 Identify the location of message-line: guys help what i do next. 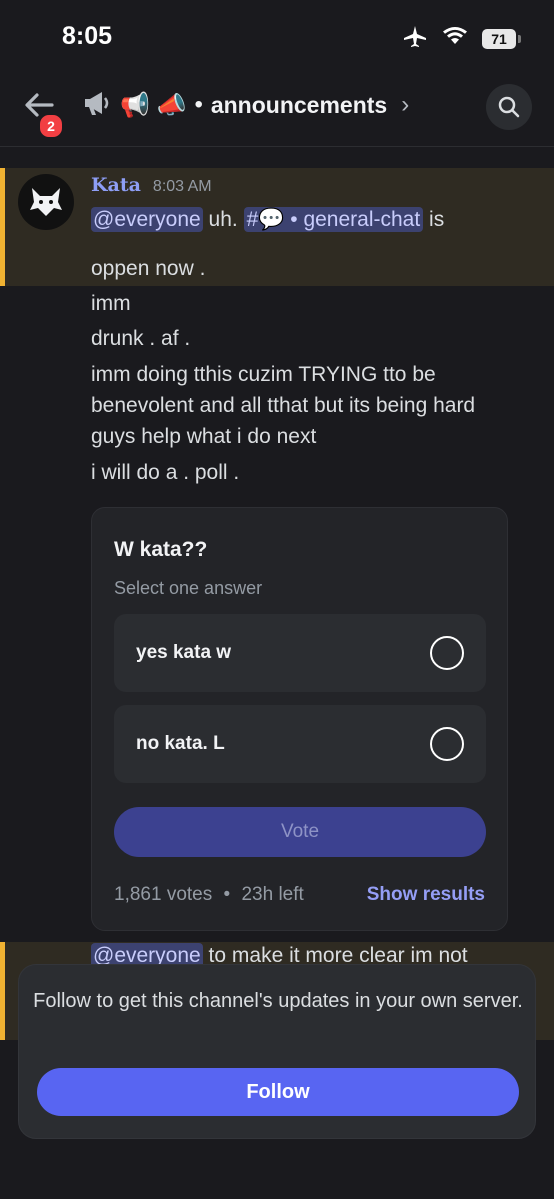
(204, 436).